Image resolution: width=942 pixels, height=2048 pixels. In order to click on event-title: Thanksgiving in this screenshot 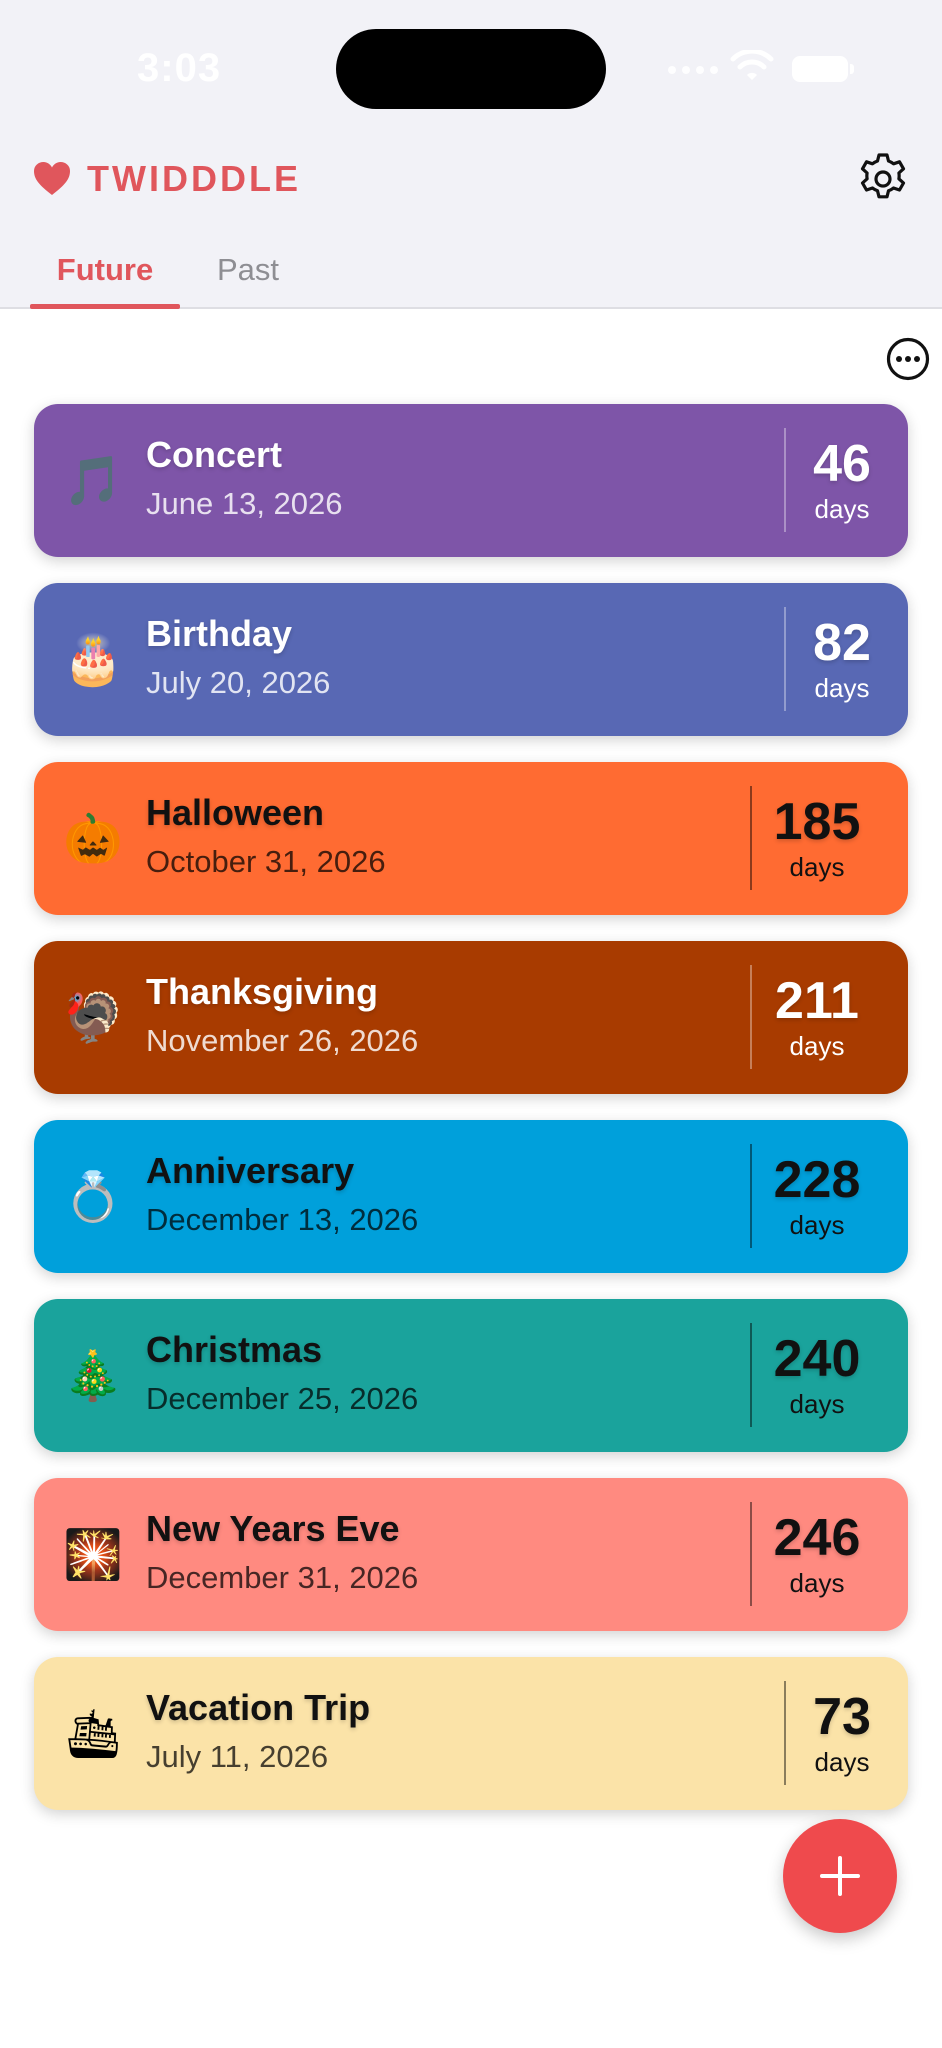, I will do `click(262, 991)`.